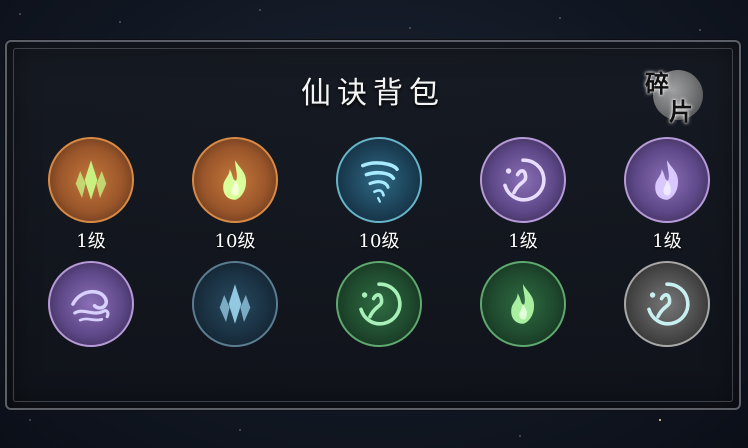 This screenshot has width=748, height=448. What do you see at coordinates (657, 83) in the screenshot?
I see `fragments-label-char-1: 碎` at bounding box center [657, 83].